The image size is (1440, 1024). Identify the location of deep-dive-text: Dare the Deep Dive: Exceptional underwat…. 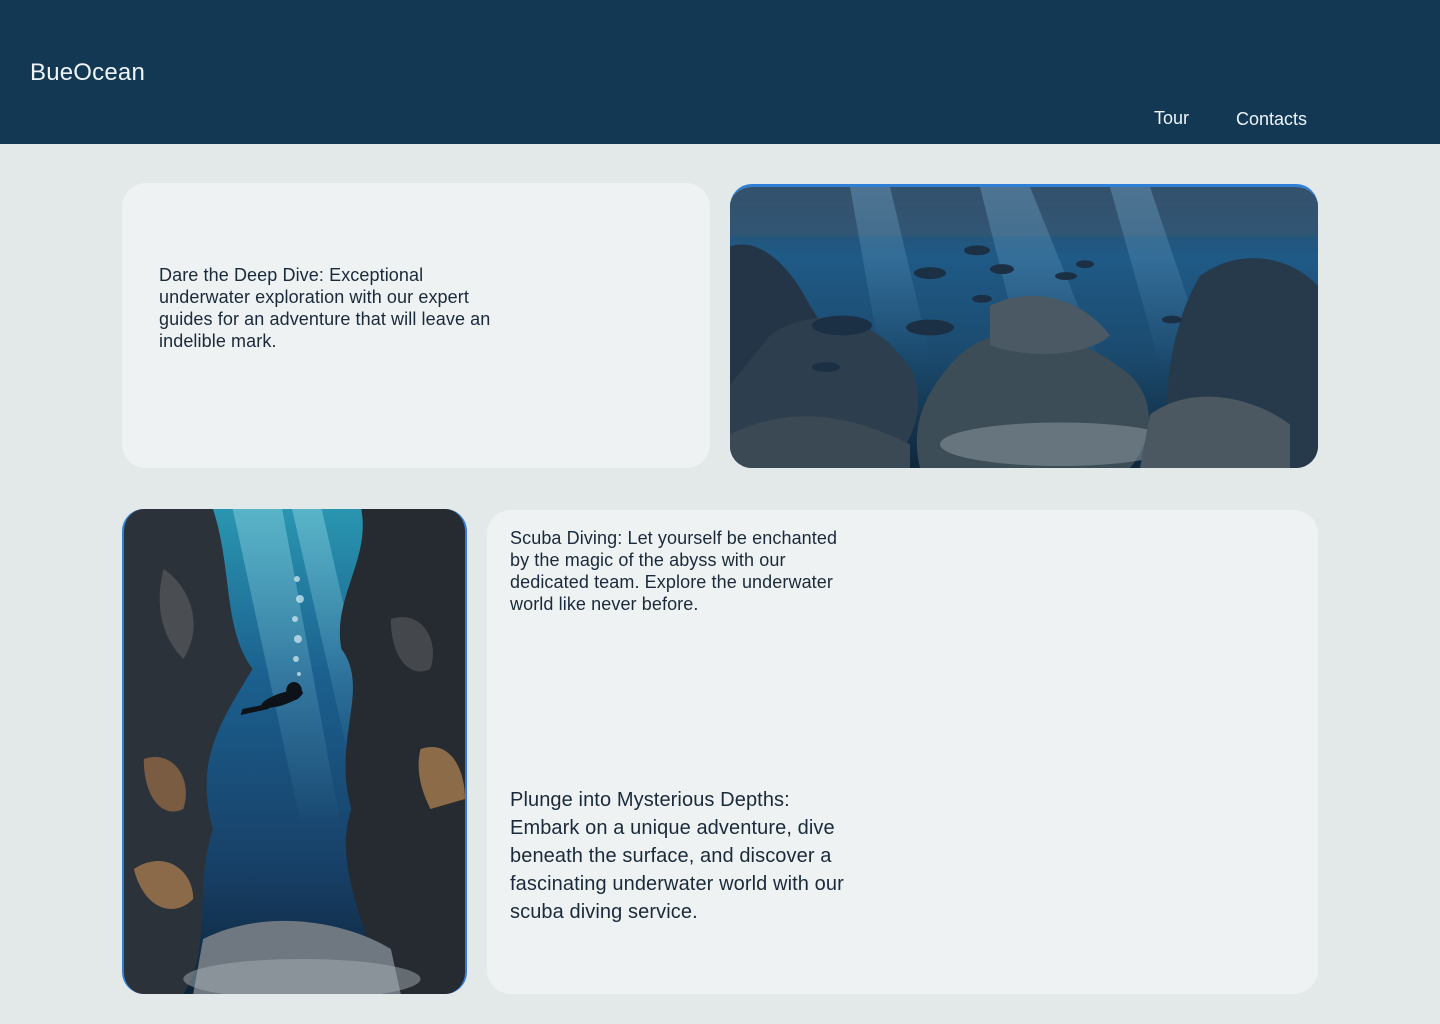
(325, 308).